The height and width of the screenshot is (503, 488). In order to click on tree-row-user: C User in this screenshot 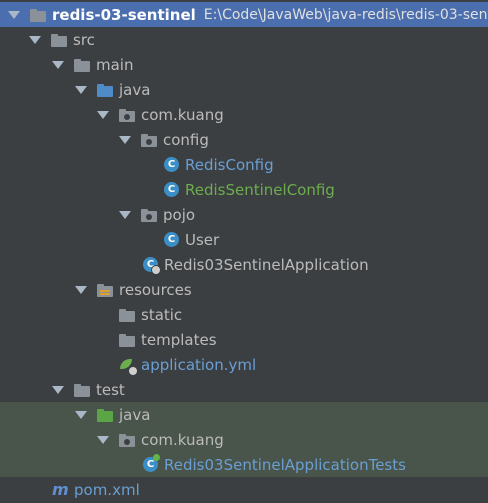, I will do `click(244, 239)`.